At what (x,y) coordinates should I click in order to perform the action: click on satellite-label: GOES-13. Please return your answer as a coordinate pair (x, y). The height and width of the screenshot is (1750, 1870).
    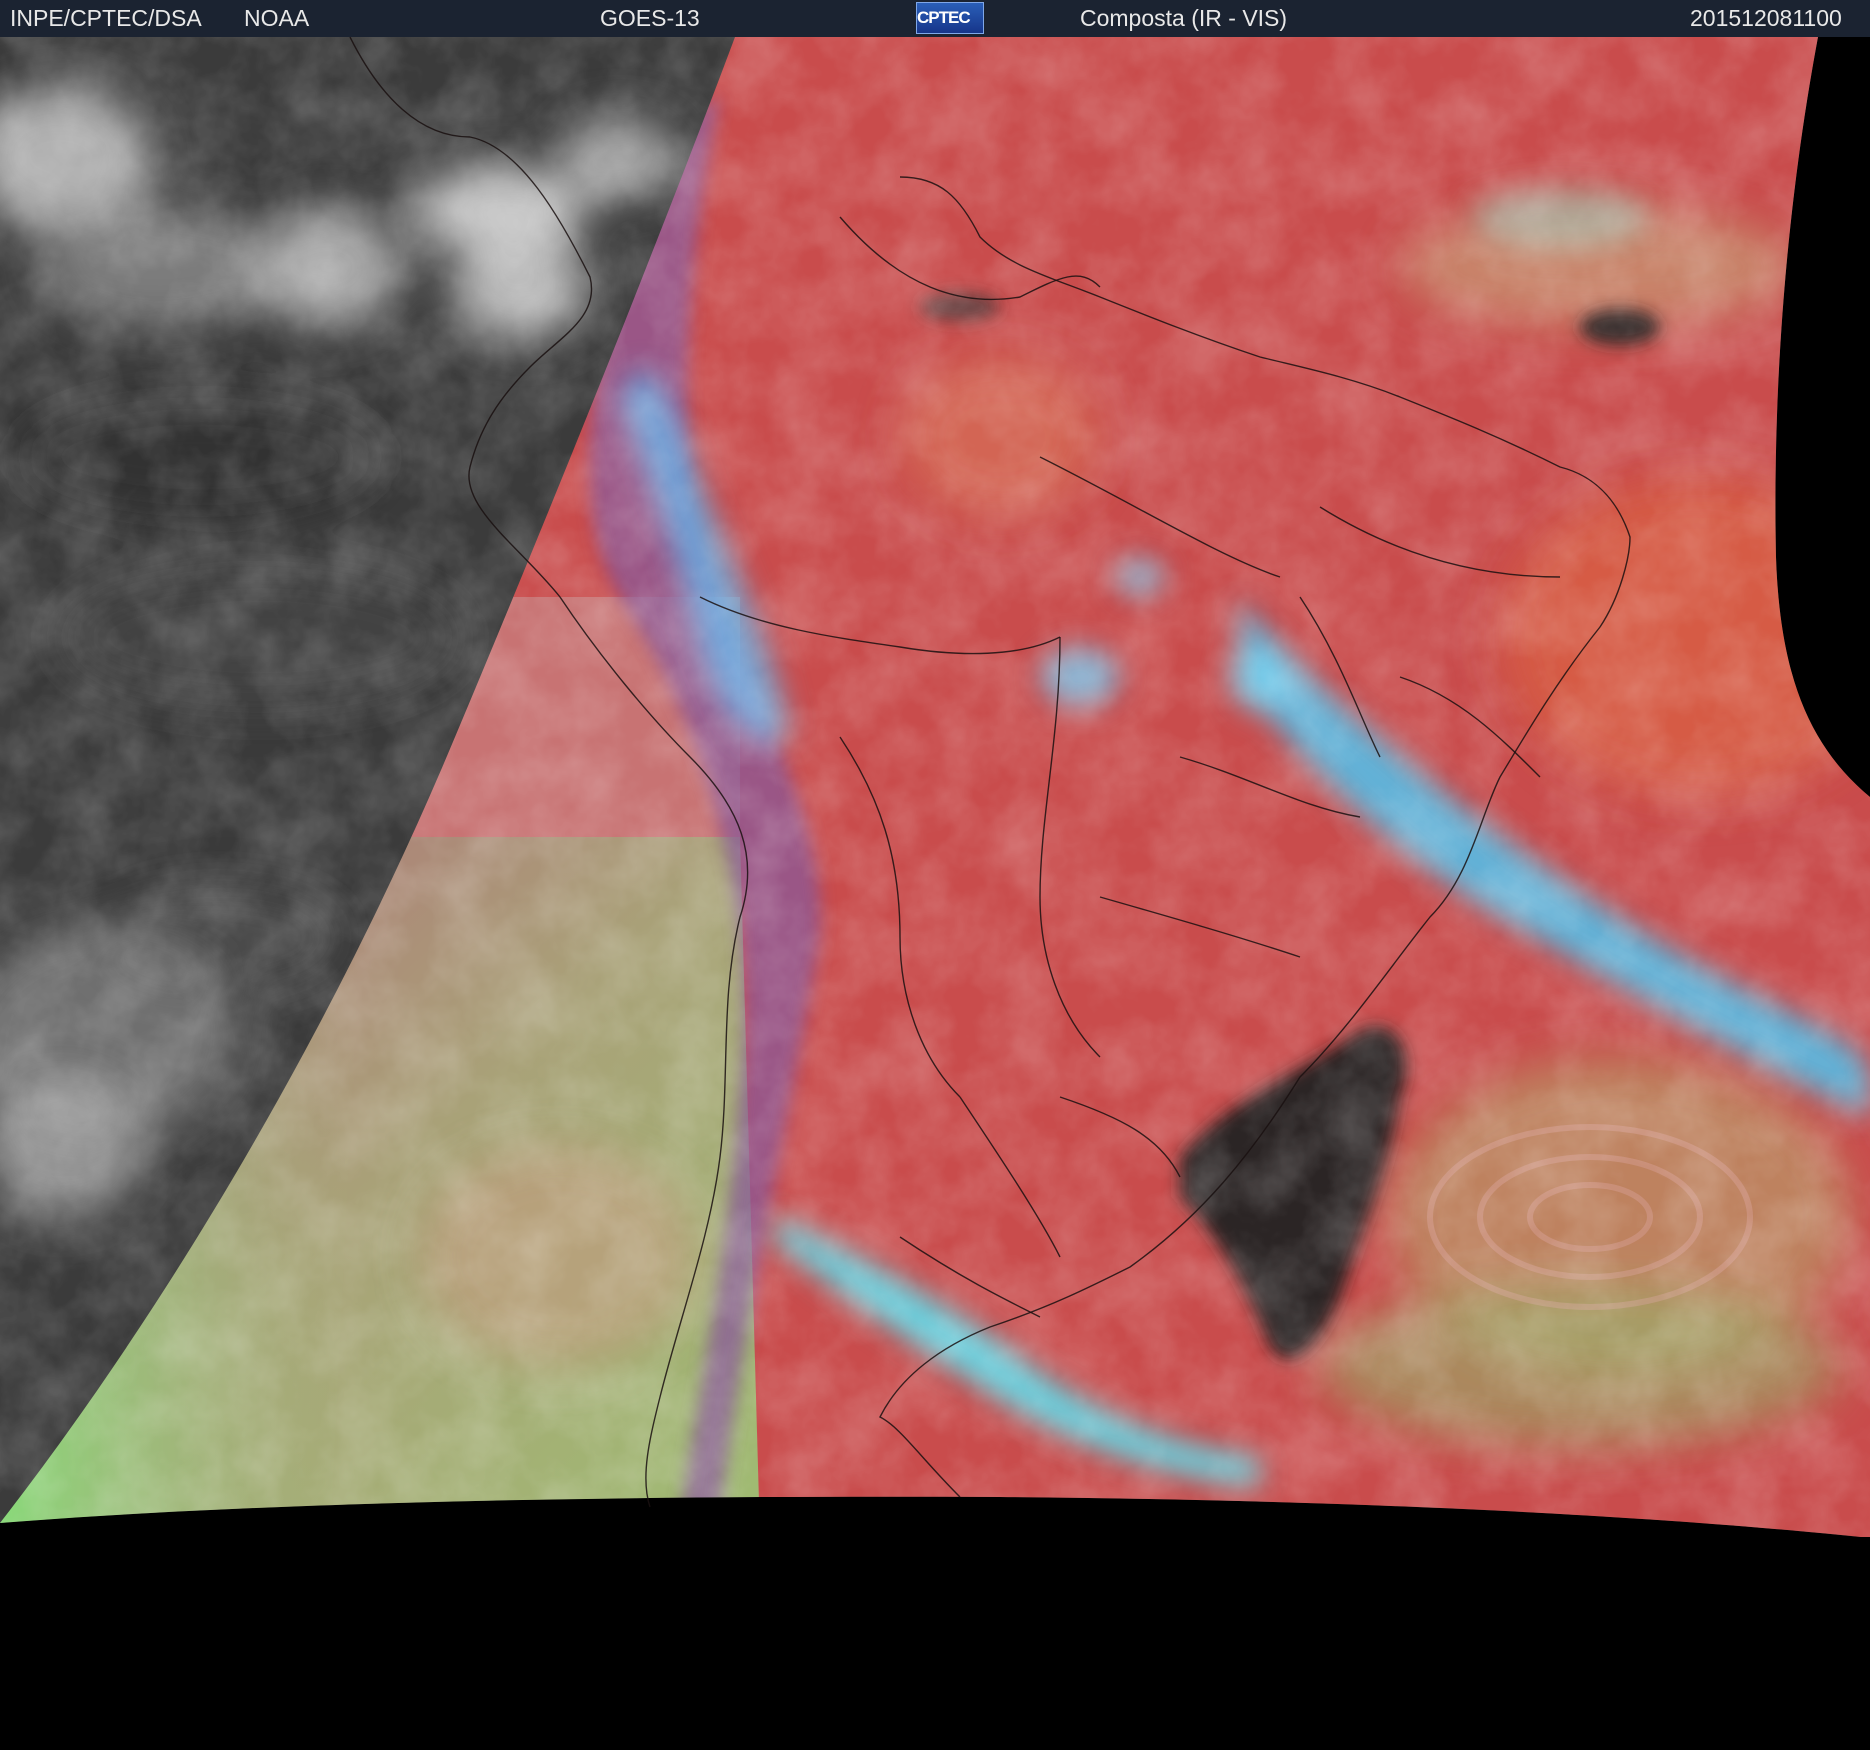
    Looking at the image, I should click on (650, 18).